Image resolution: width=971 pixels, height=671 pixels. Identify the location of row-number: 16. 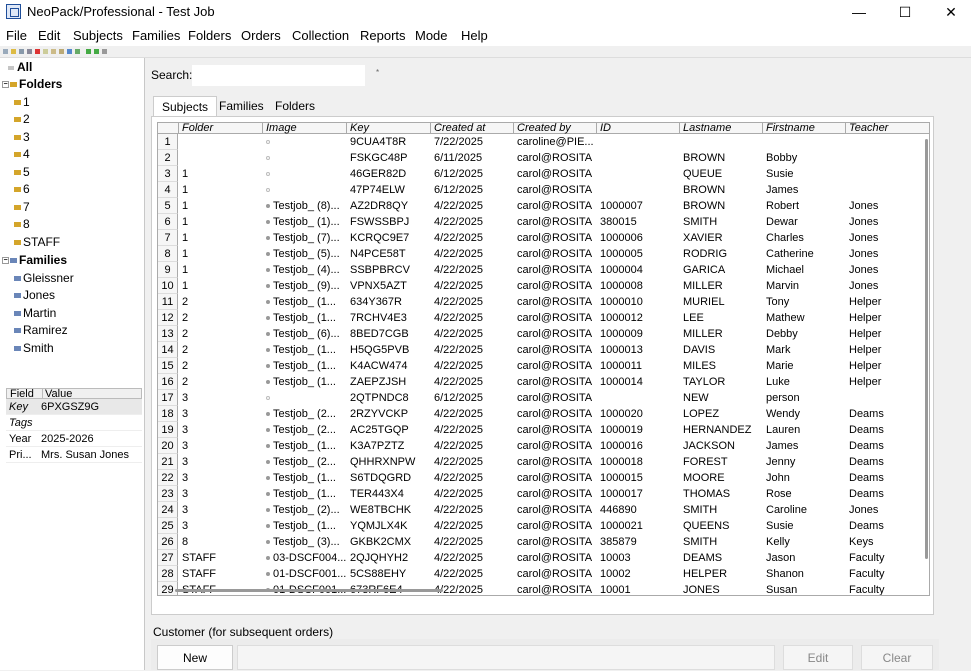
(168, 382).